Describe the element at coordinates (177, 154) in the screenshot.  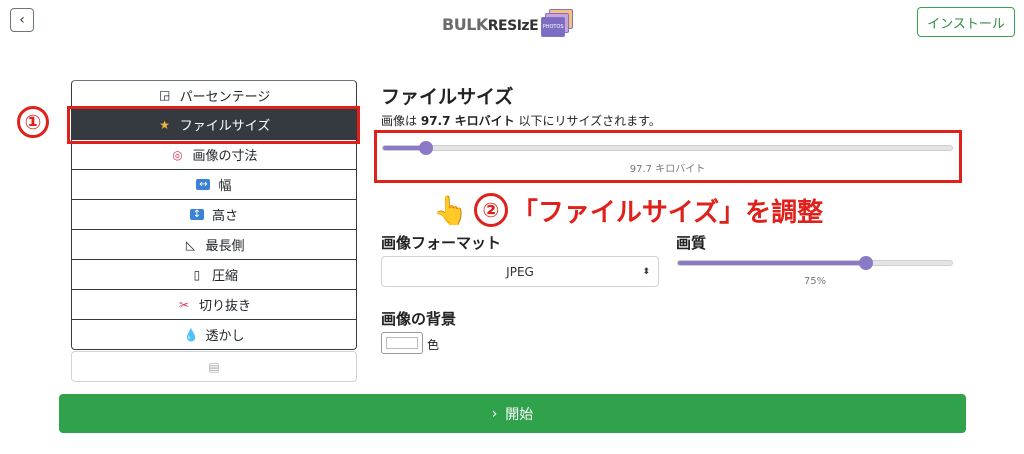
I see `target-icon: ◎` at that location.